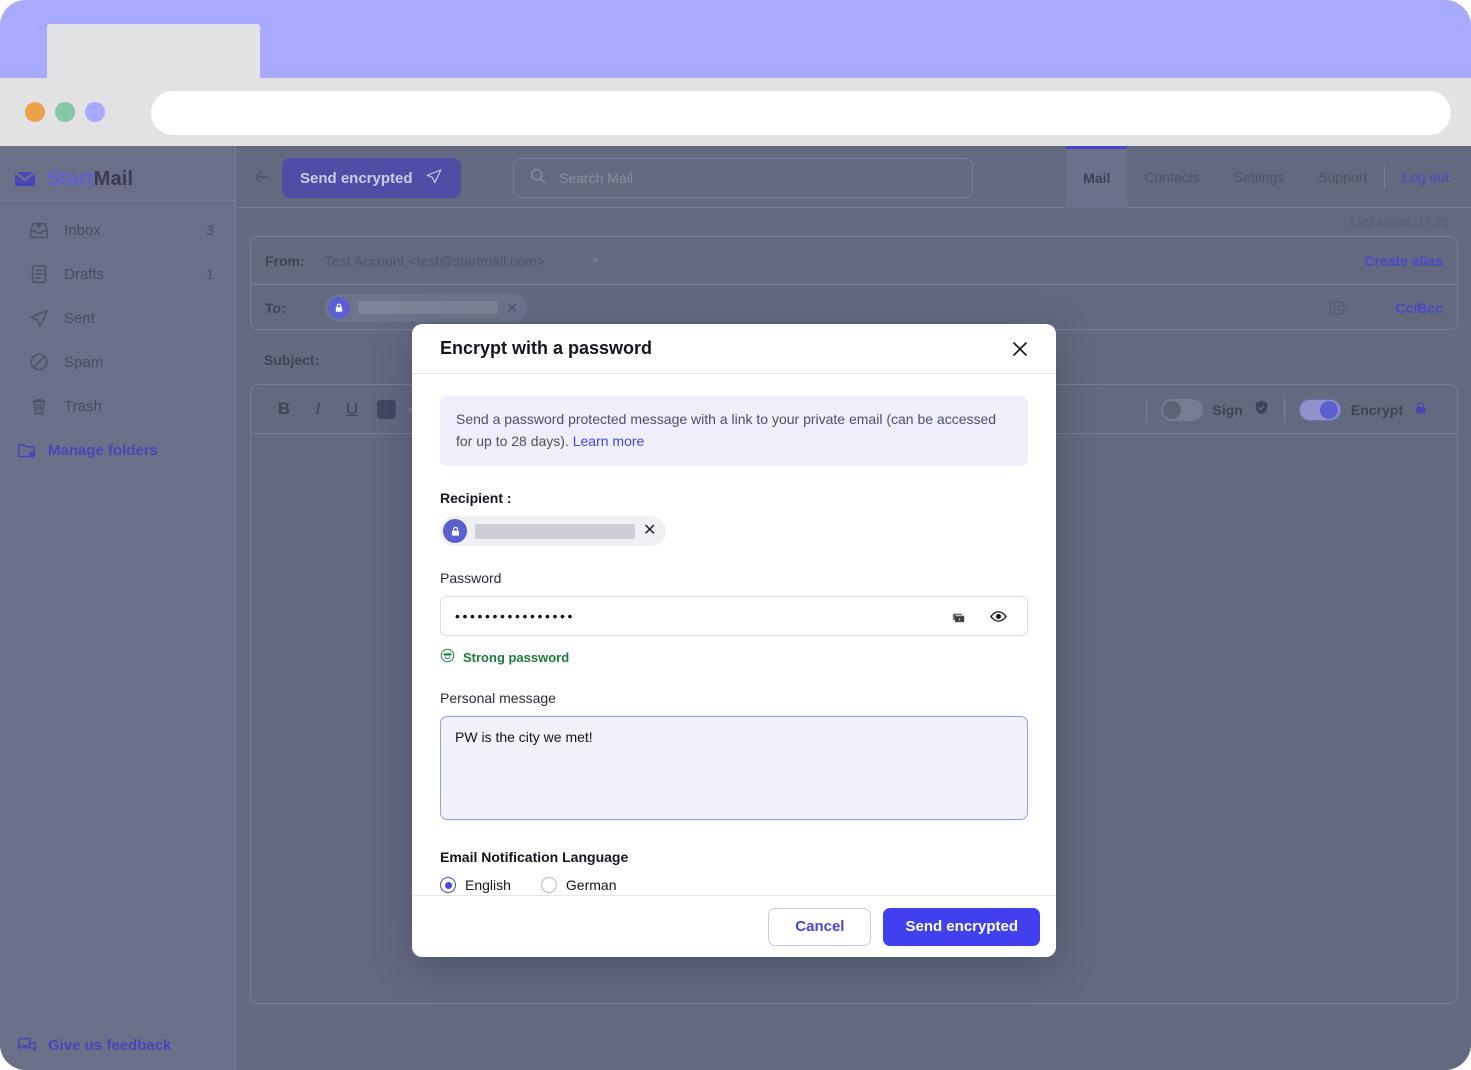  I want to click on password-value: ••••••••••••••••, so click(515, 616).